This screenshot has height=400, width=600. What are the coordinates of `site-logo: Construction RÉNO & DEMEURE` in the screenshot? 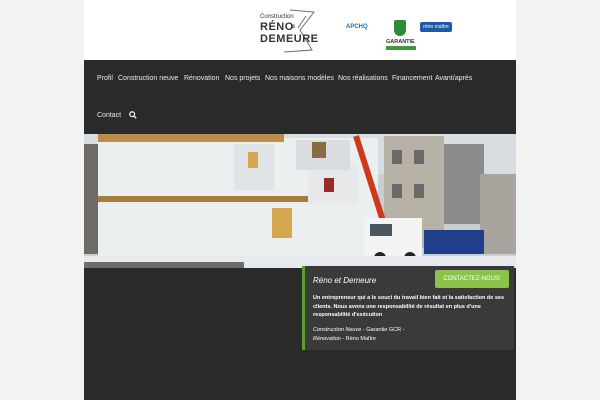 It's located at (289, 31).